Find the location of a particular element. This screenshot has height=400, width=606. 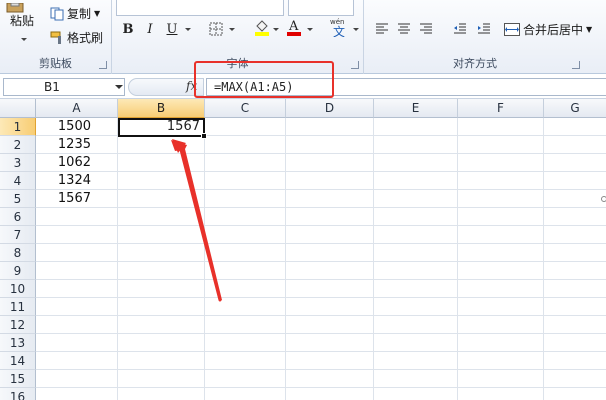

fill-color-button is located at coordinates (262, 27).